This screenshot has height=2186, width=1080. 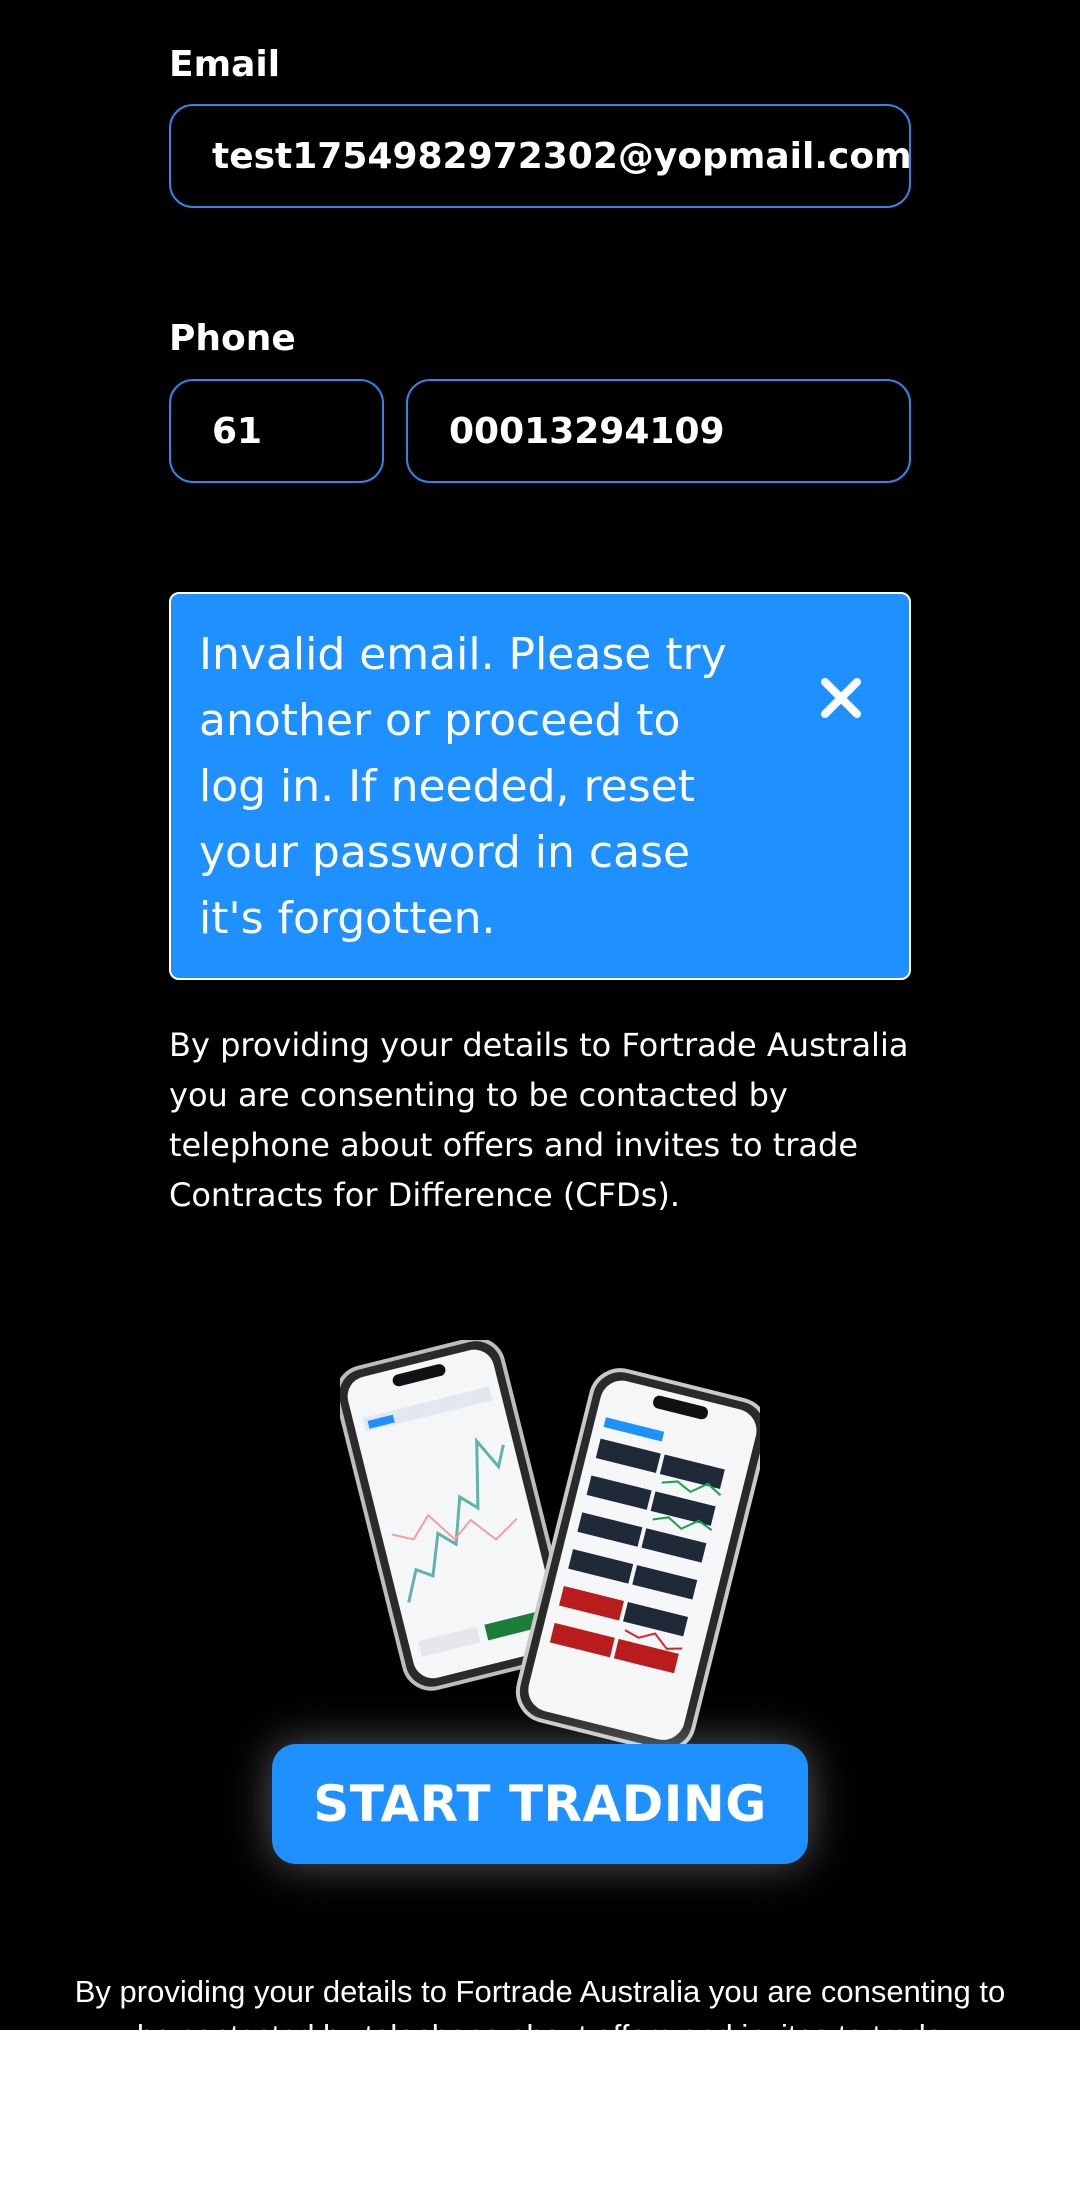 I want to click on phone-number-field: 00013294109, so click(x=658, y=431).